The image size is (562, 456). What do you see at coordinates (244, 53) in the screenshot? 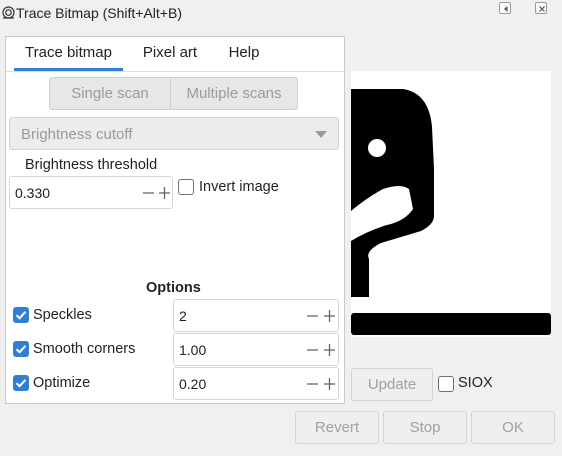
I see `tab-help: Help` at bounding box center [244, 53].